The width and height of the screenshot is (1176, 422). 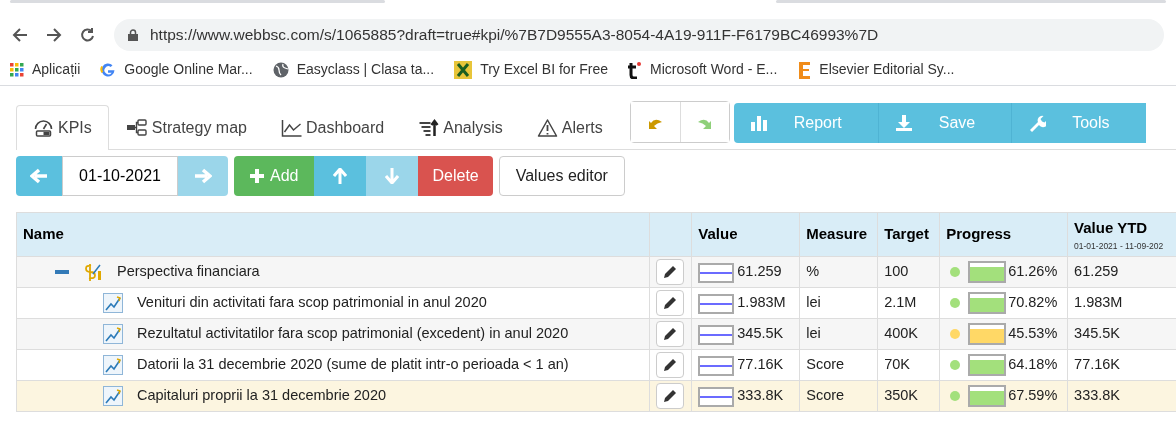 I want to click on letter-e-icon, so click(x=804, y=69).